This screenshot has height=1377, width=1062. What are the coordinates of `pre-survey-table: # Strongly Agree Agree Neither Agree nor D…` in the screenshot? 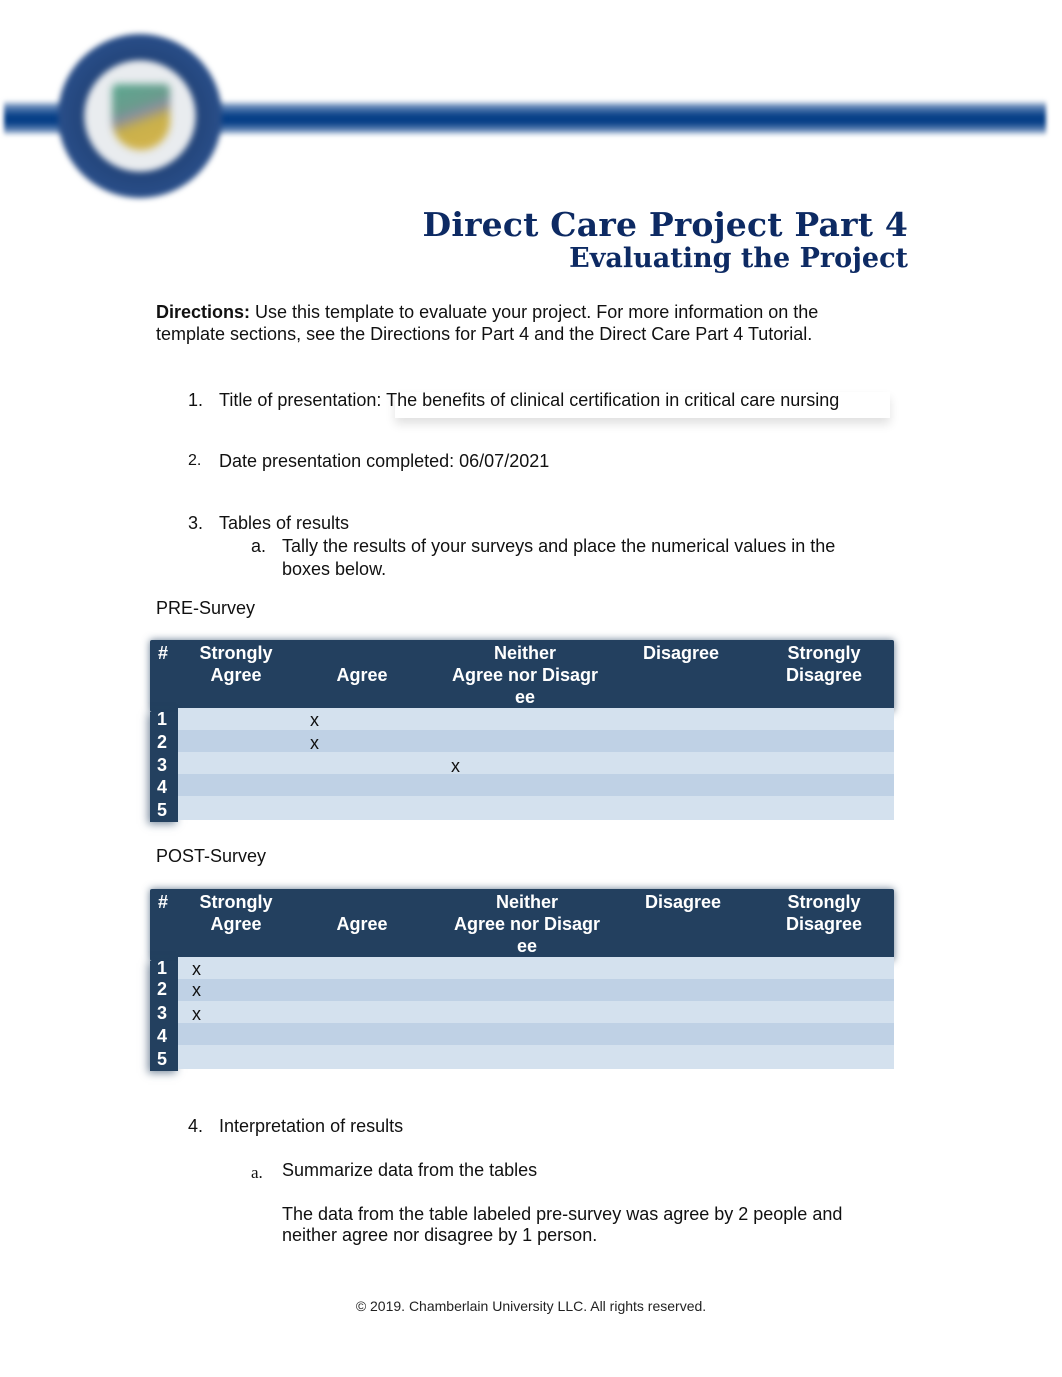 It's located at (522, 731).